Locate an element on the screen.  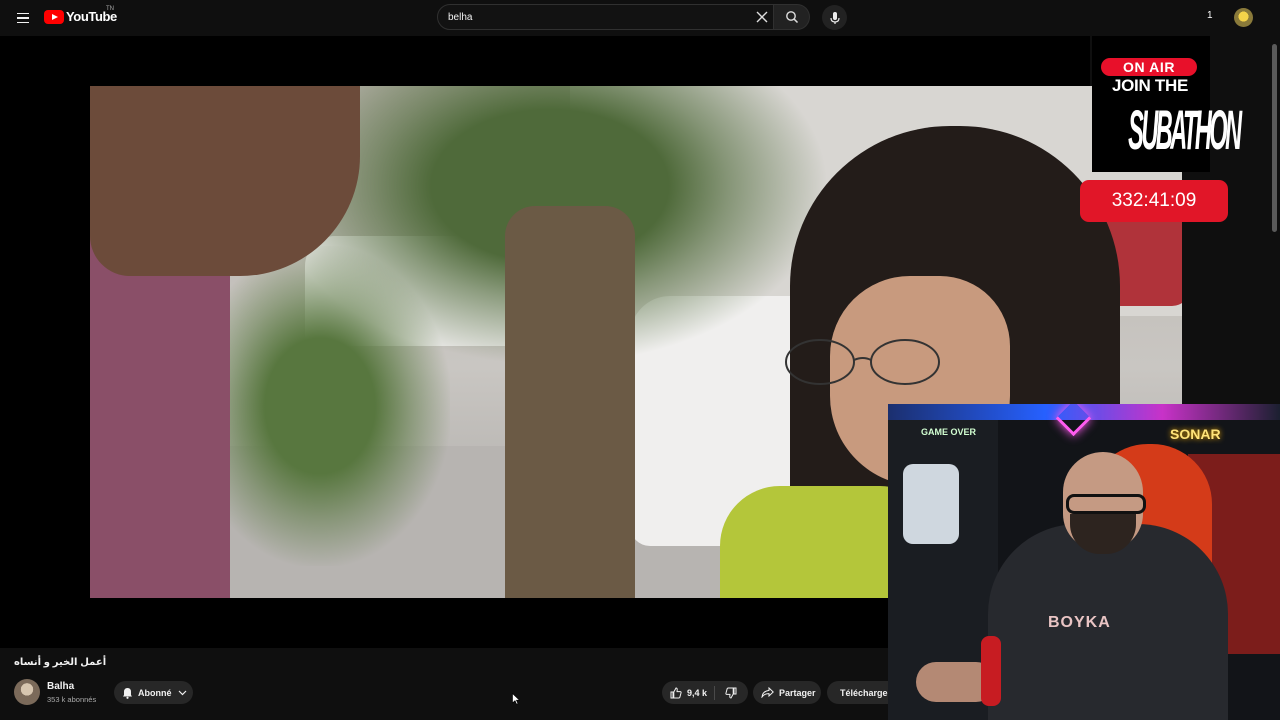
search-box is located at coordinates (605, 17).